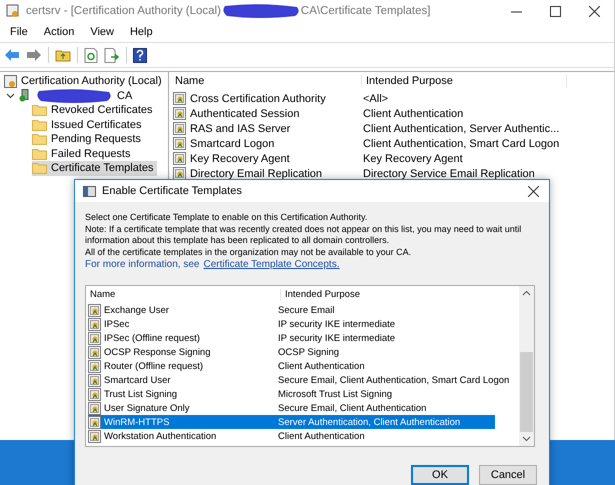 The width and height of the screenshot is (615, 485). I want to click on tree-item: CA, so click(124, 96).